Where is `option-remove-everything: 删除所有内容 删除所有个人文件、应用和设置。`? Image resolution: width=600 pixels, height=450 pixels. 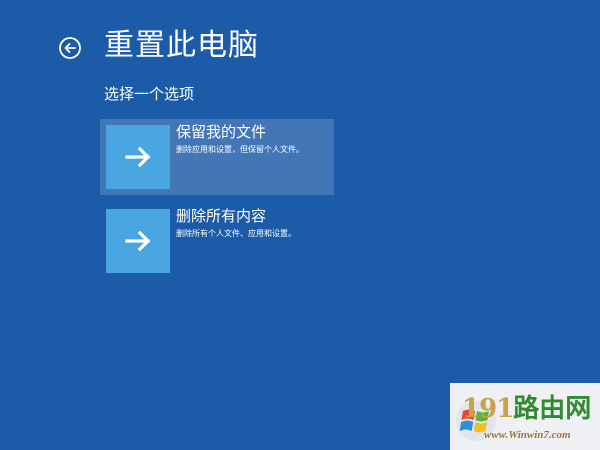 option-remove-everything: 删除所有内容 删除所有个人文件、应用和设置。 is located at coordinates (217, 241).